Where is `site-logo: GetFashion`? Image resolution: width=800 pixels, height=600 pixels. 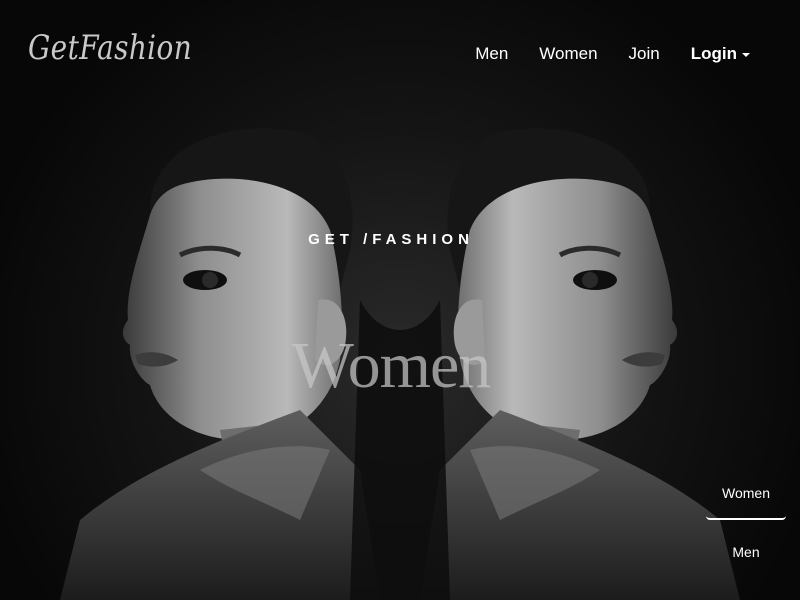 site-logo: GetFashion is located at coordinates (110, 48).